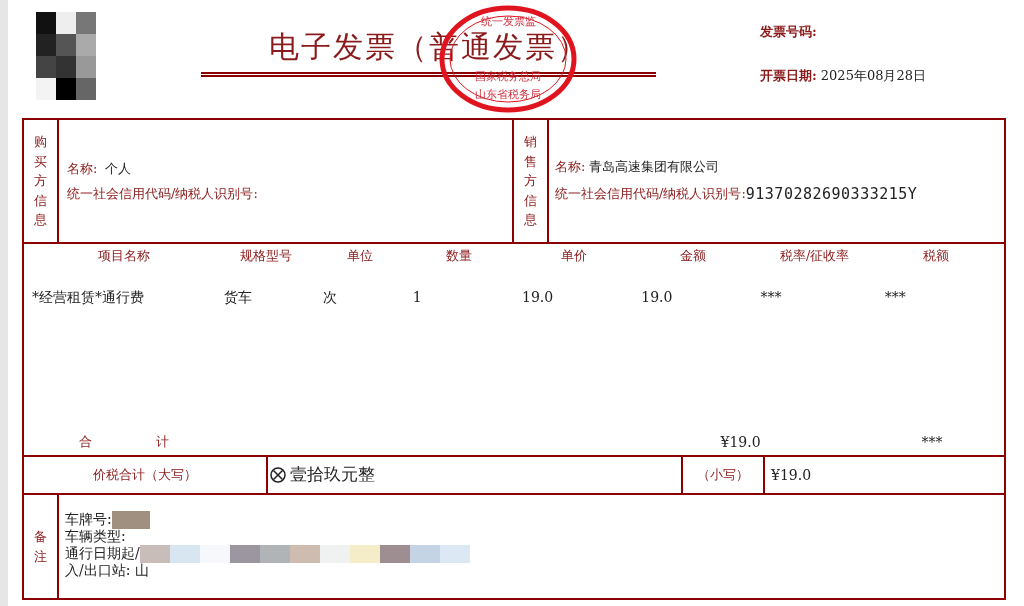  I want to click on column-header: 单价, so click(573, 256).